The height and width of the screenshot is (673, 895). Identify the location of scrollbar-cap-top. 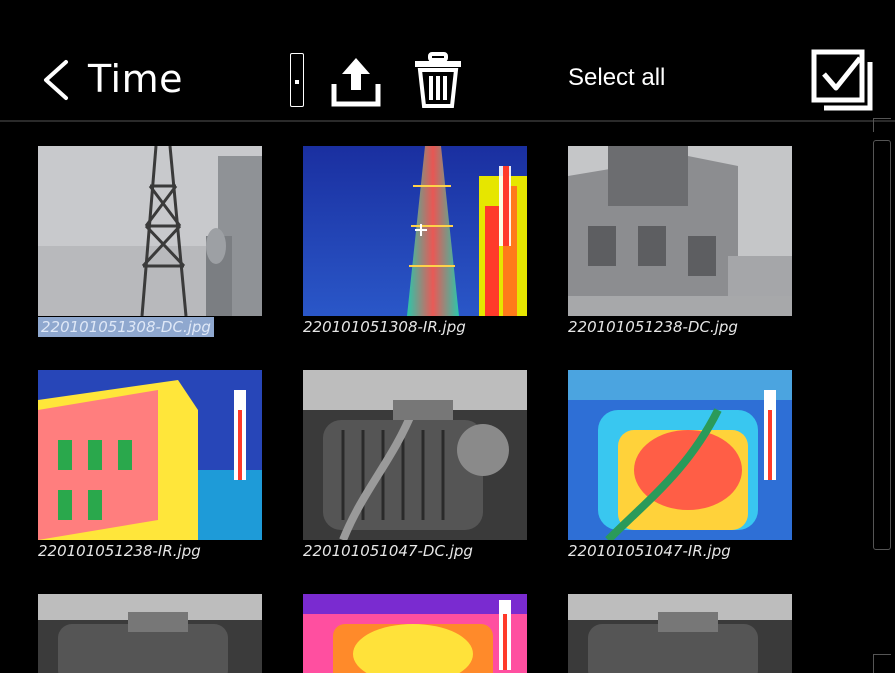
(882, 125).